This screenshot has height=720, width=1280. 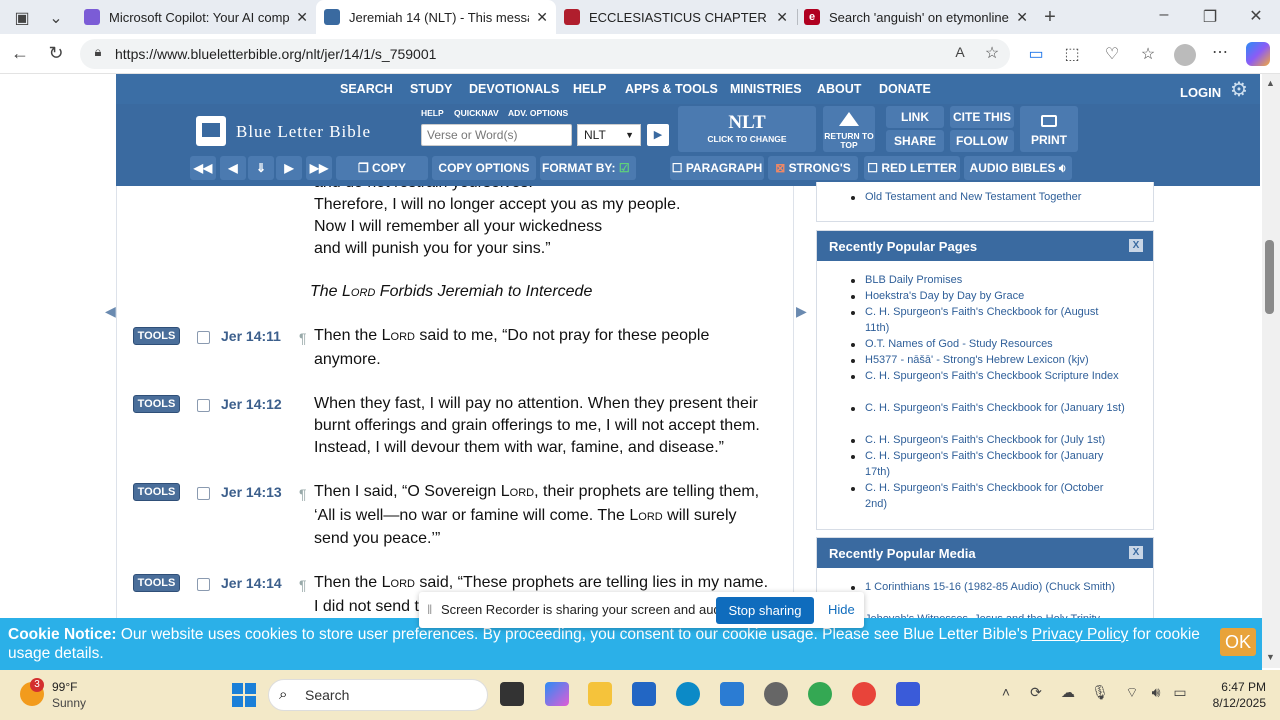 I want to click on tab-actions-chevron-icon: ⌄, so click(x=56, y=18).